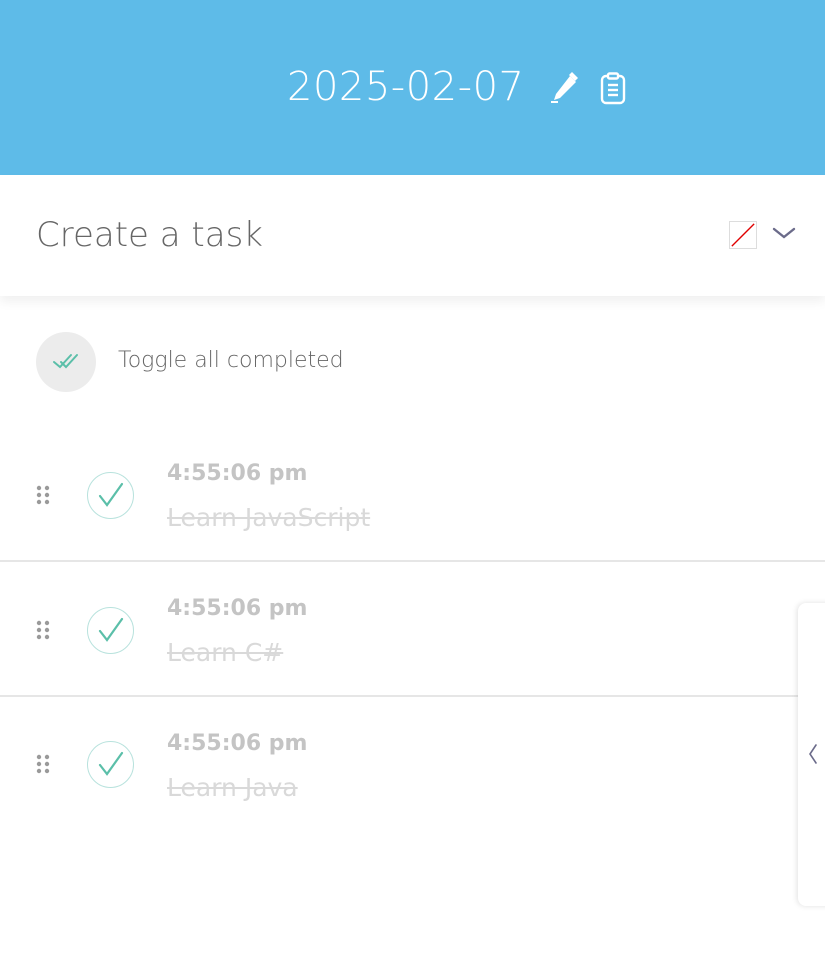 The width and height of the screenshot is (825, 954). What do you see at coordinates (336, 235) in the screenshot?
I see `create-task-input` at bounding box center [336, 235].